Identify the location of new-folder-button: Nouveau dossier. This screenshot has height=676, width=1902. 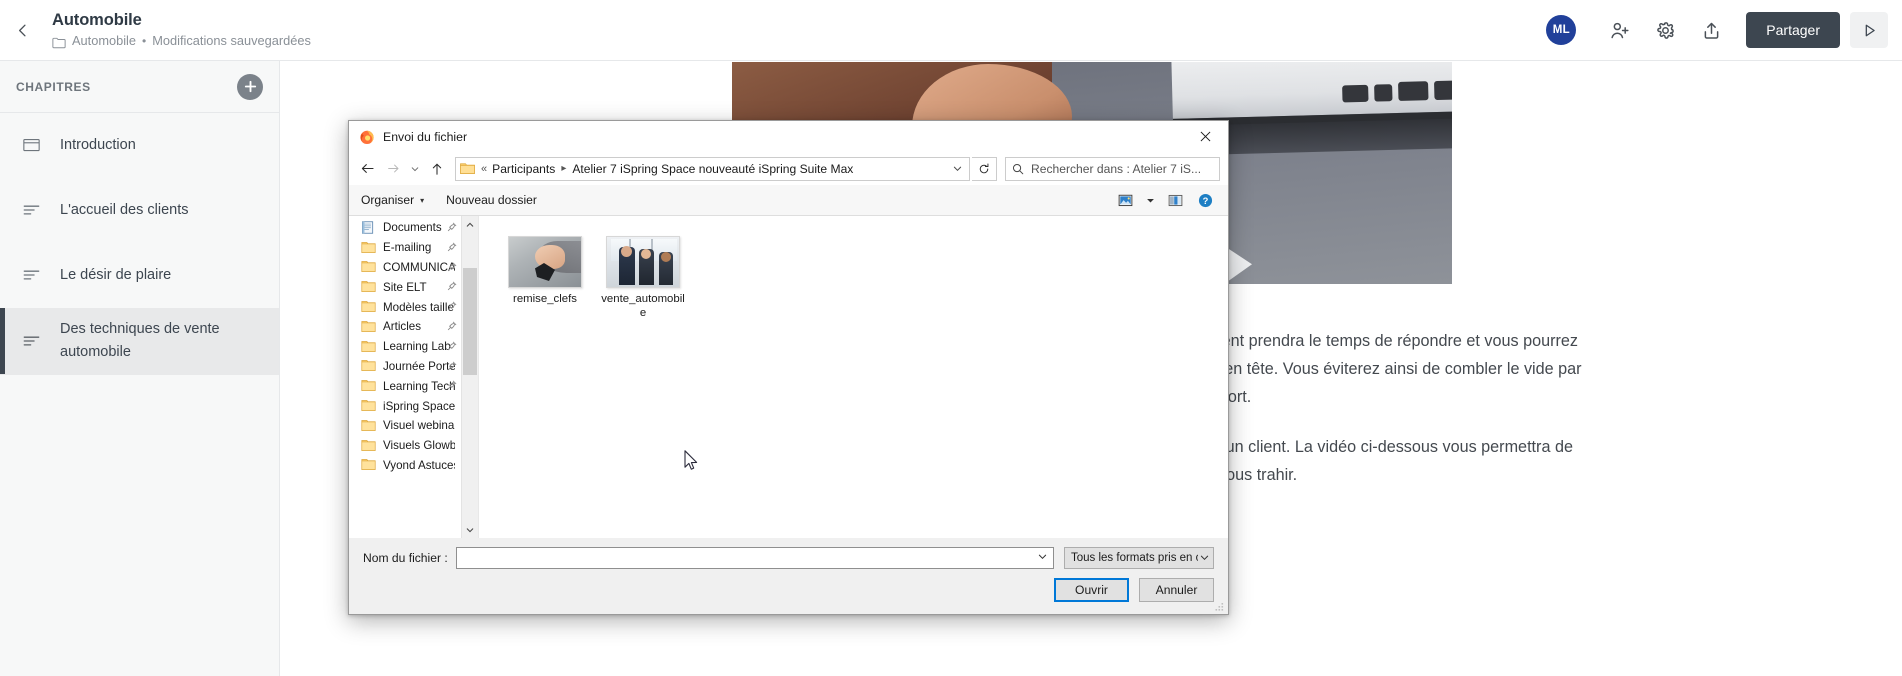
(491, 200).